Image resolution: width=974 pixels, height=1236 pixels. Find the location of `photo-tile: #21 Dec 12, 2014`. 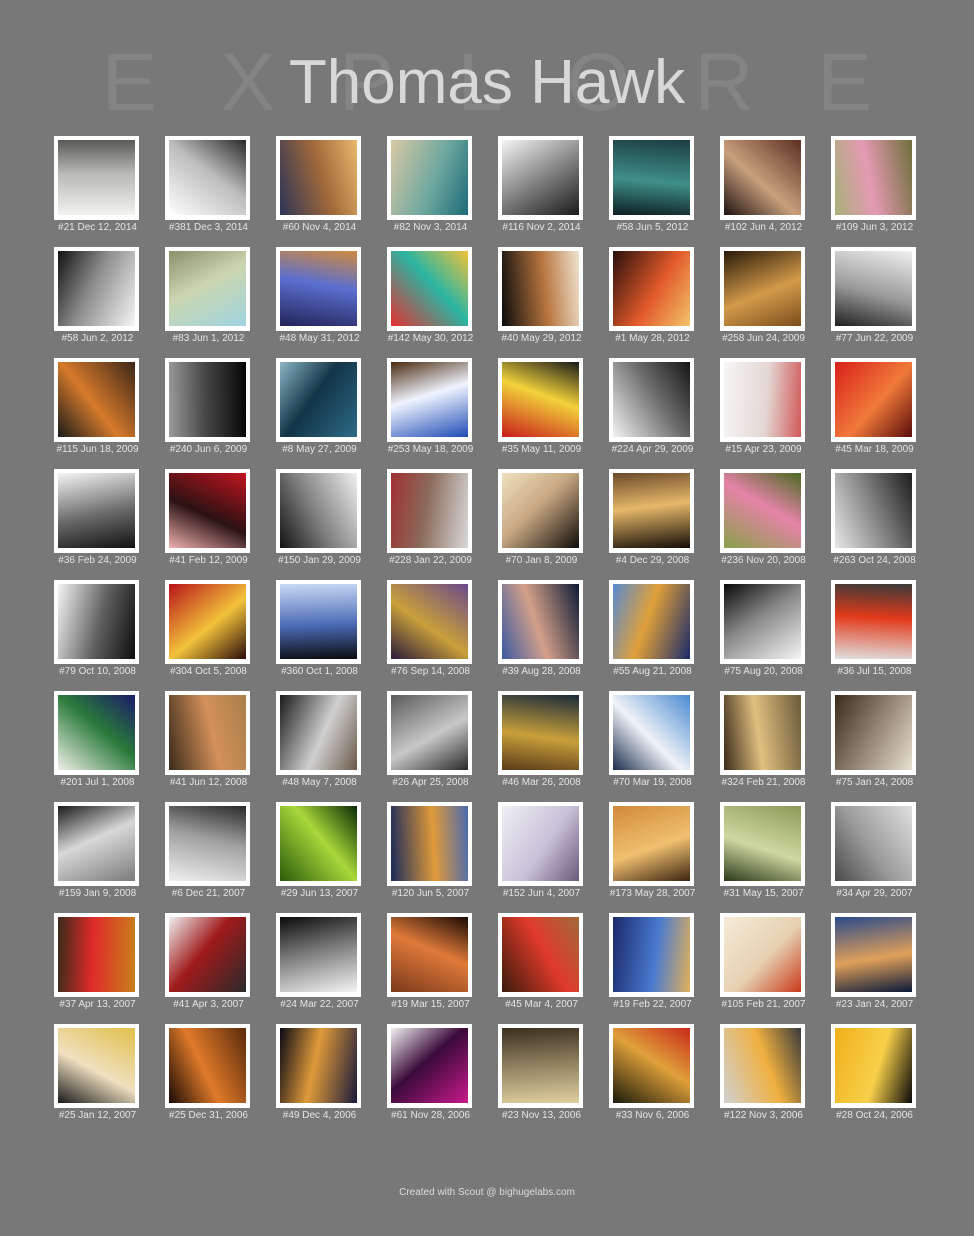

photo-tile: #21 Dec 12, 2014 is located at coordinates (97, 184).